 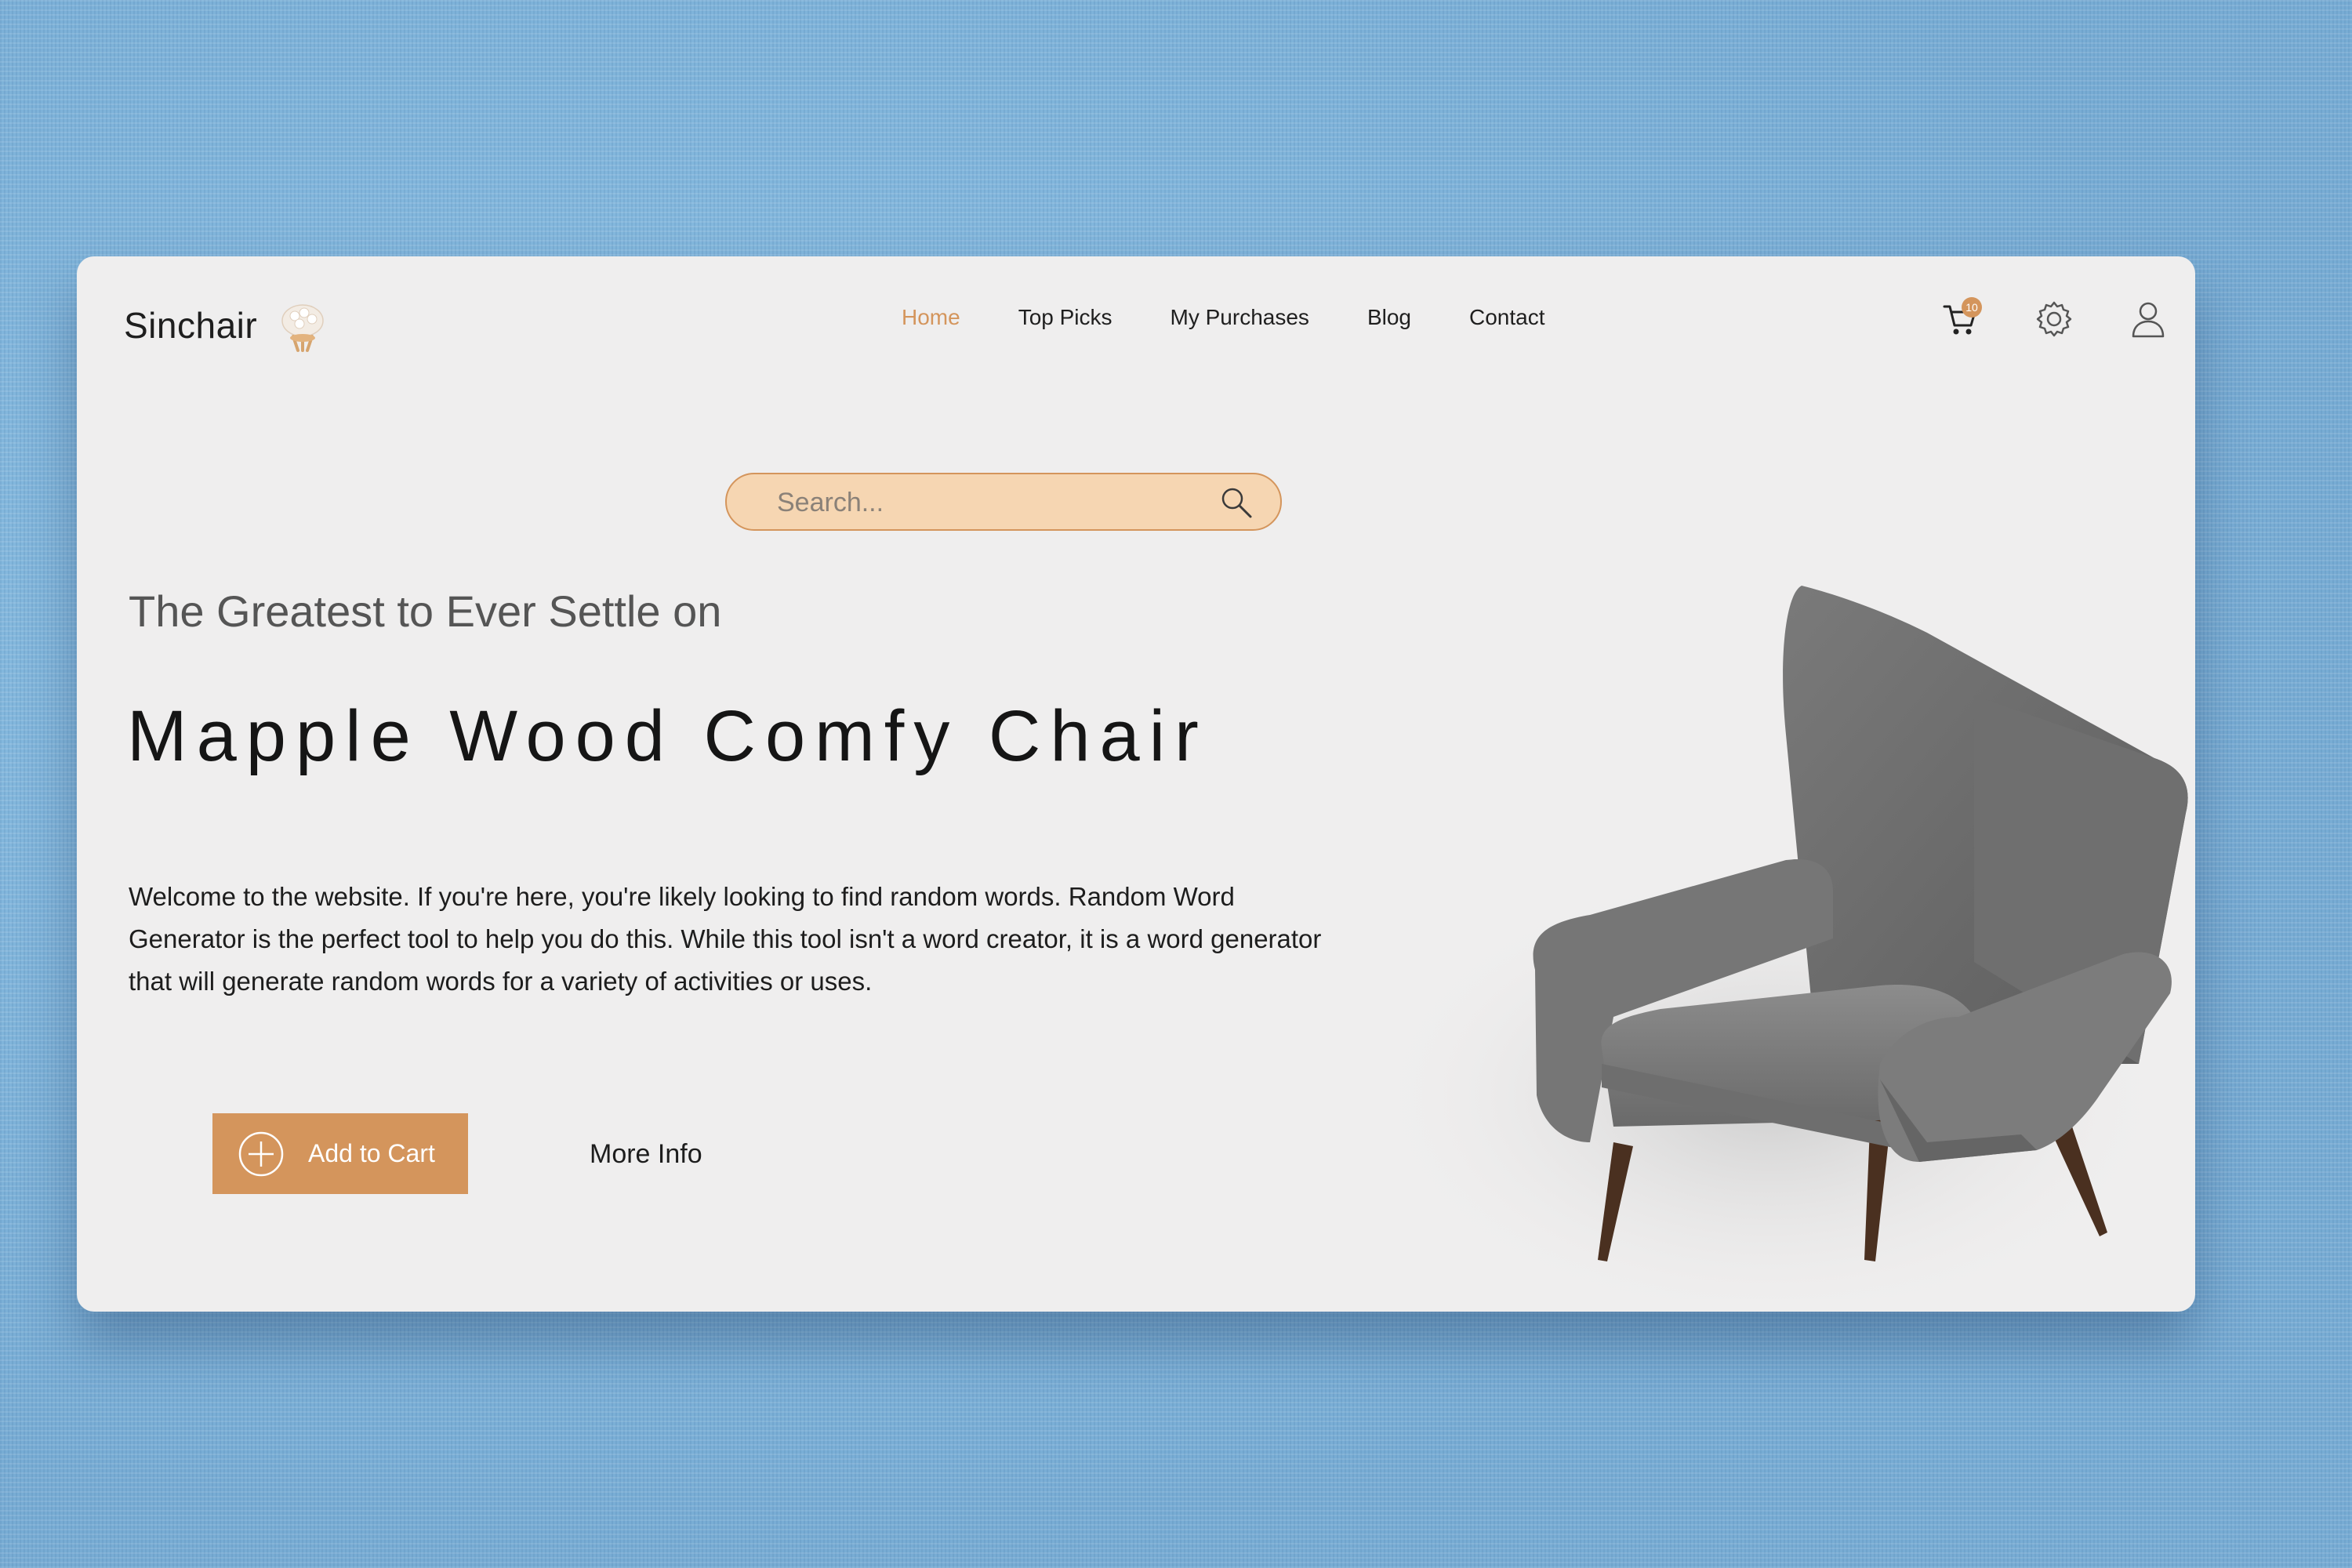 I want to click on gear-icon, so click(x=2054, y=319).